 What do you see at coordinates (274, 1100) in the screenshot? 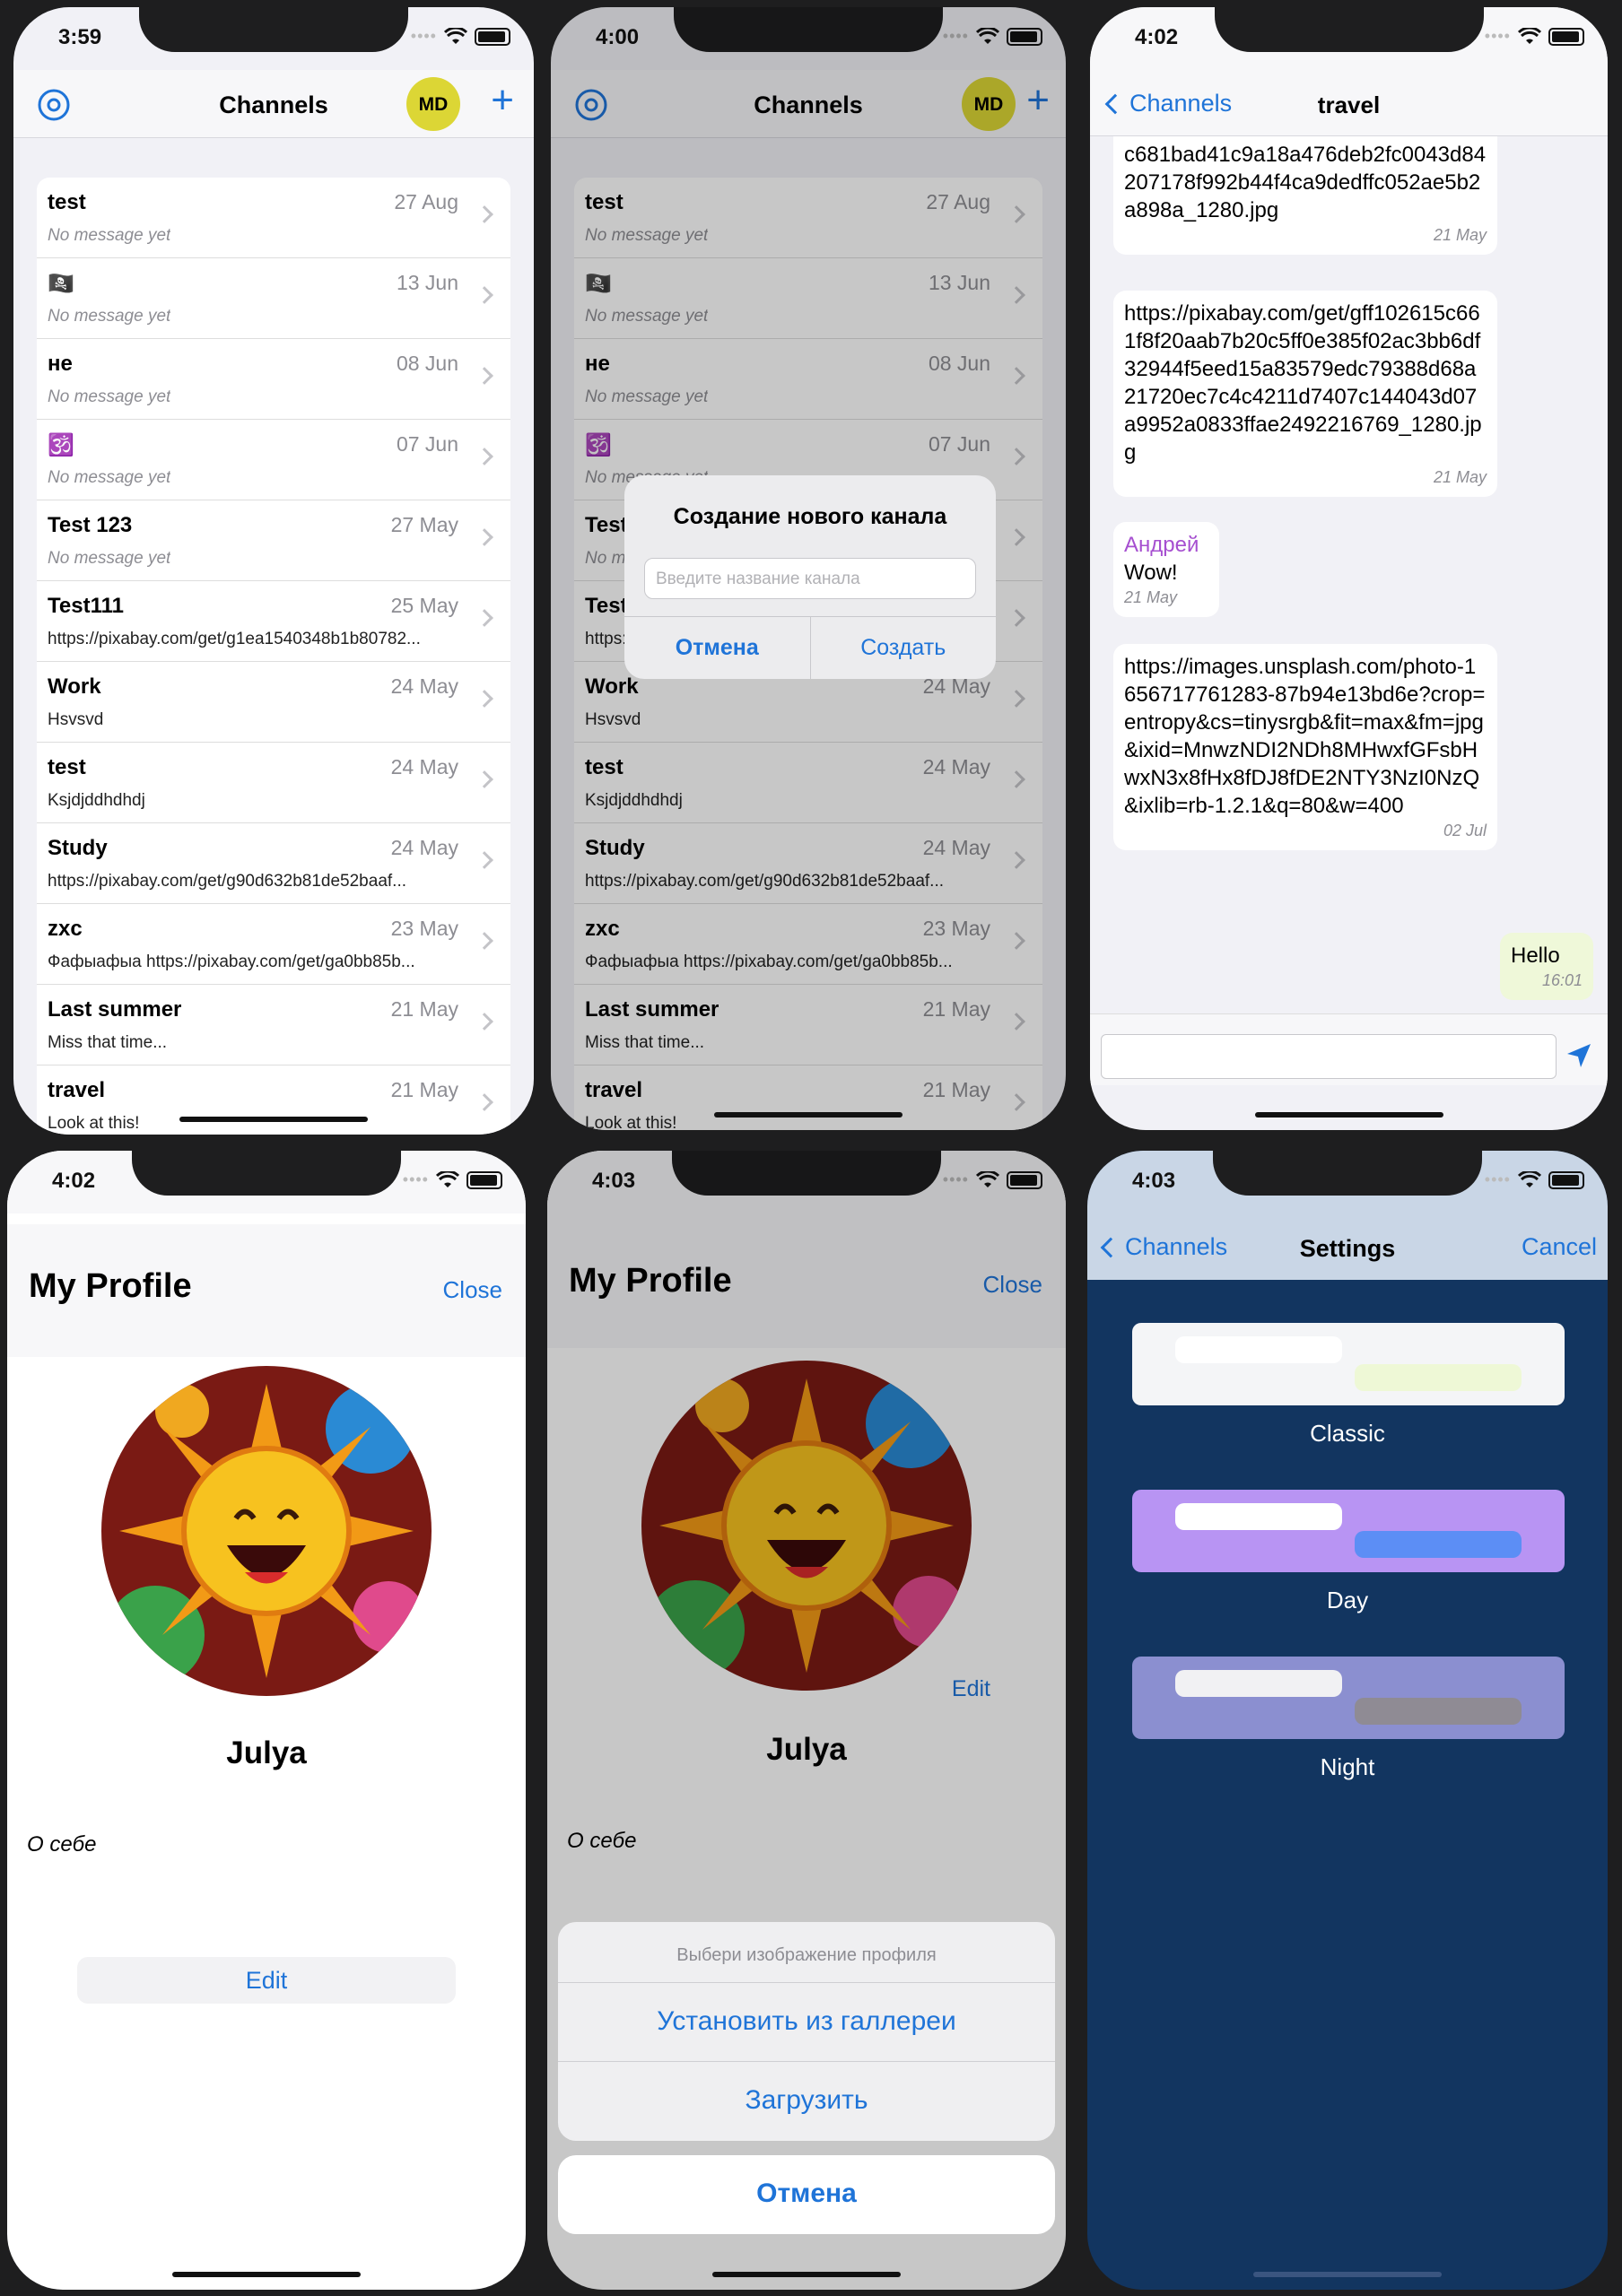
I see `channel-row: travel 21 May Look at this!` at bounding box center [274, 1100].